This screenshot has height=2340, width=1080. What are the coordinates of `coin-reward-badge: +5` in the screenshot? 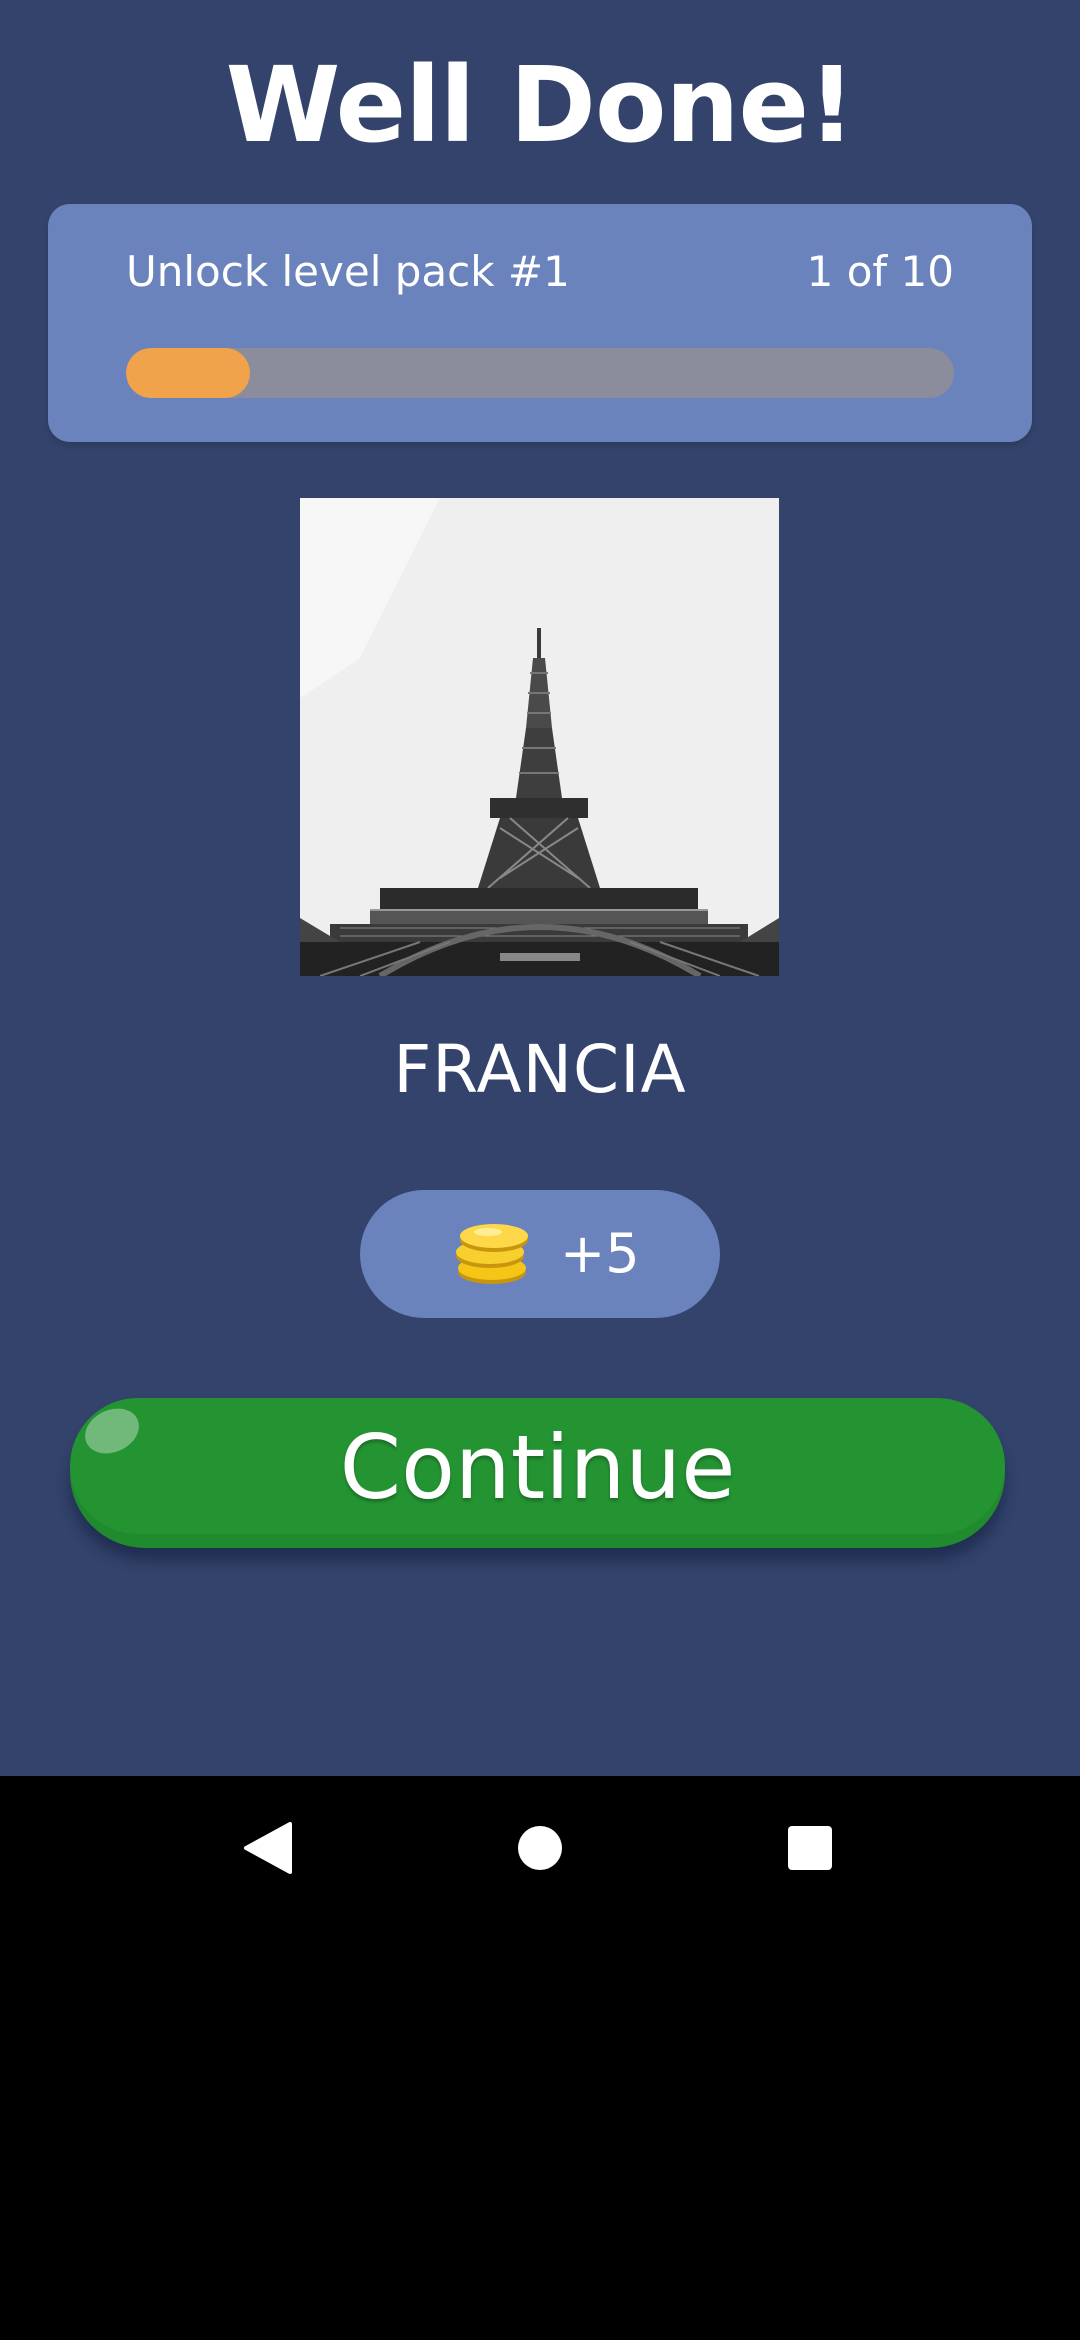 It's located at (540, 1254).